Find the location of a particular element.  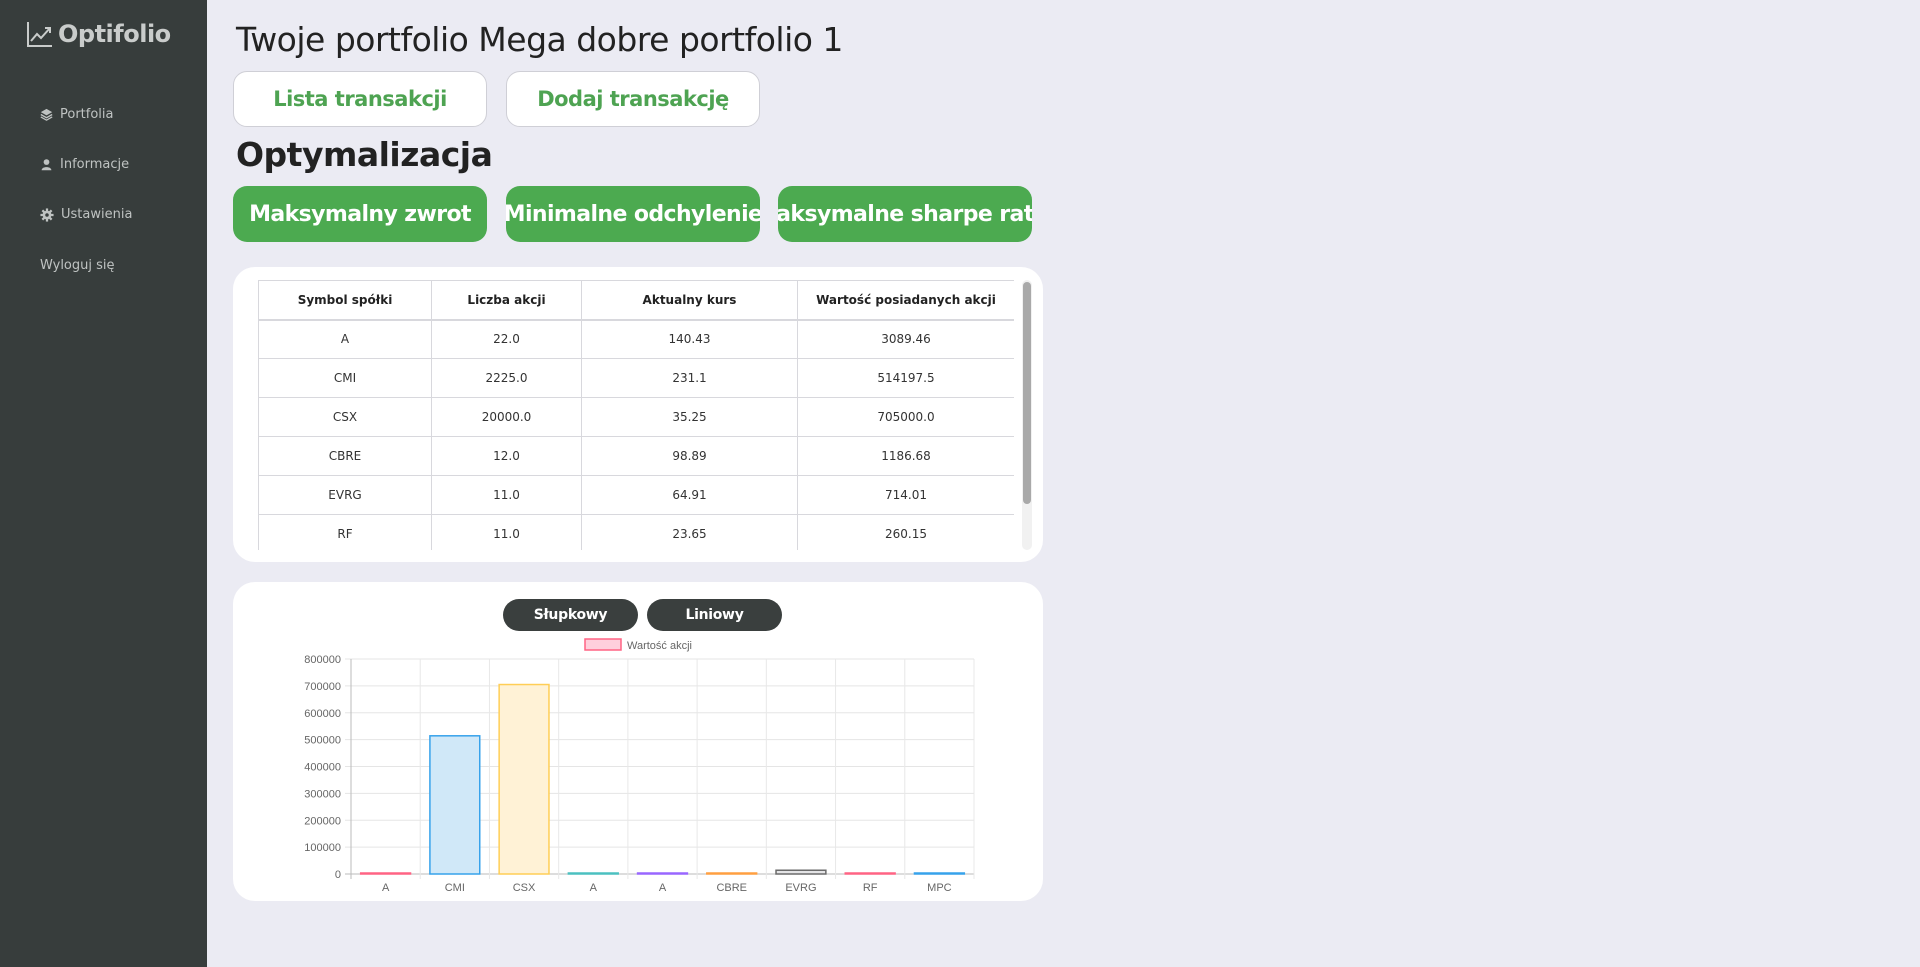

y-tick-label: 200000 is located at coordinates (322, 821).